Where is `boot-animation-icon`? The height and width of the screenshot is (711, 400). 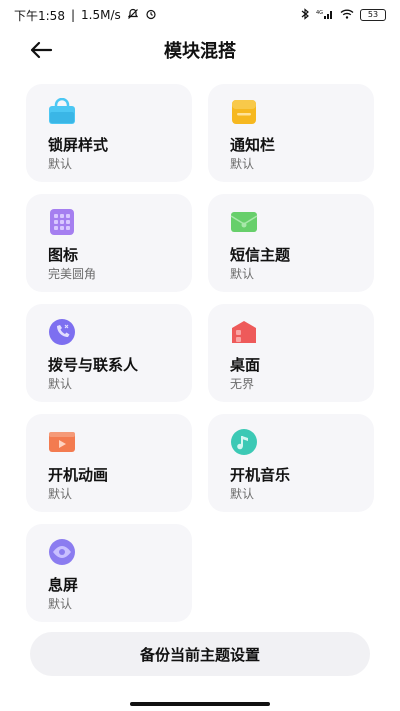 boot-animation-icon is located at coordinates (62, 442).